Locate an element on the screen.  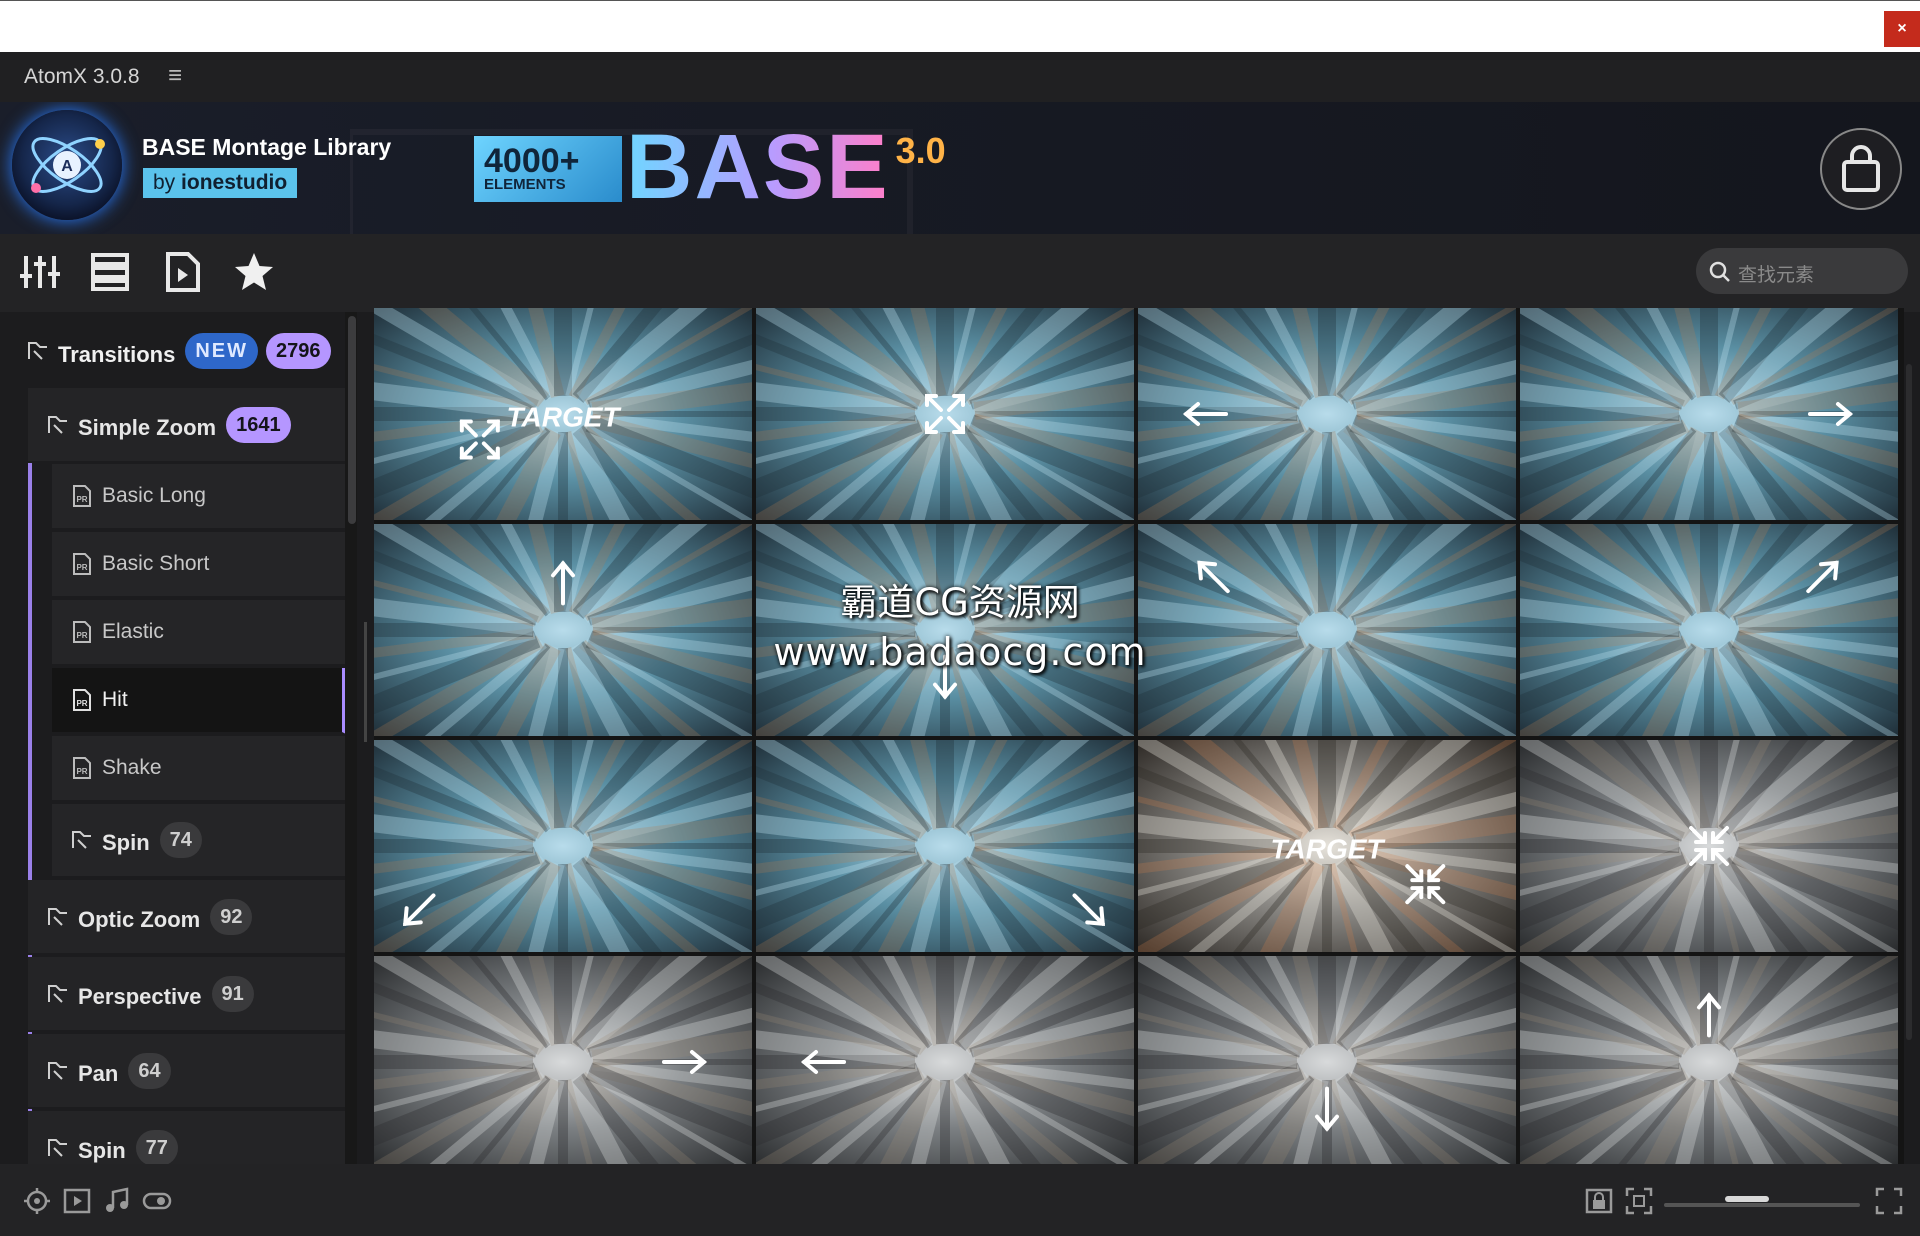
video-file-icon is located at coordinates (182, 272).